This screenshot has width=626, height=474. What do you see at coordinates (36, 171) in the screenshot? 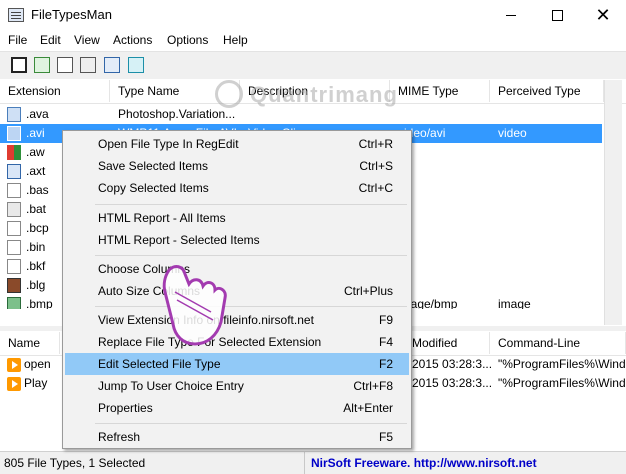
I see `extension-cell: .axt` at bounding box center [36, 171].